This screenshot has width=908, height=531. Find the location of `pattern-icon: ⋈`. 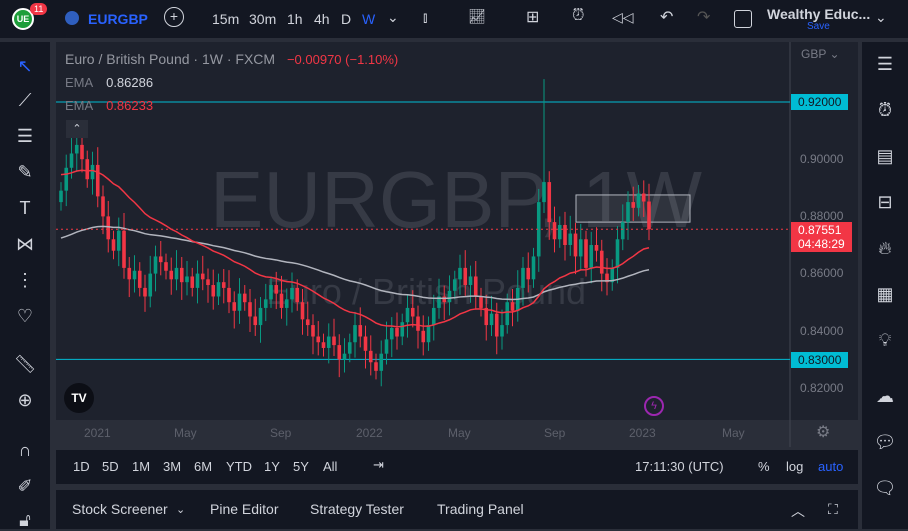

pattern-icon: ⋈ is located at coordinates (25, 244).